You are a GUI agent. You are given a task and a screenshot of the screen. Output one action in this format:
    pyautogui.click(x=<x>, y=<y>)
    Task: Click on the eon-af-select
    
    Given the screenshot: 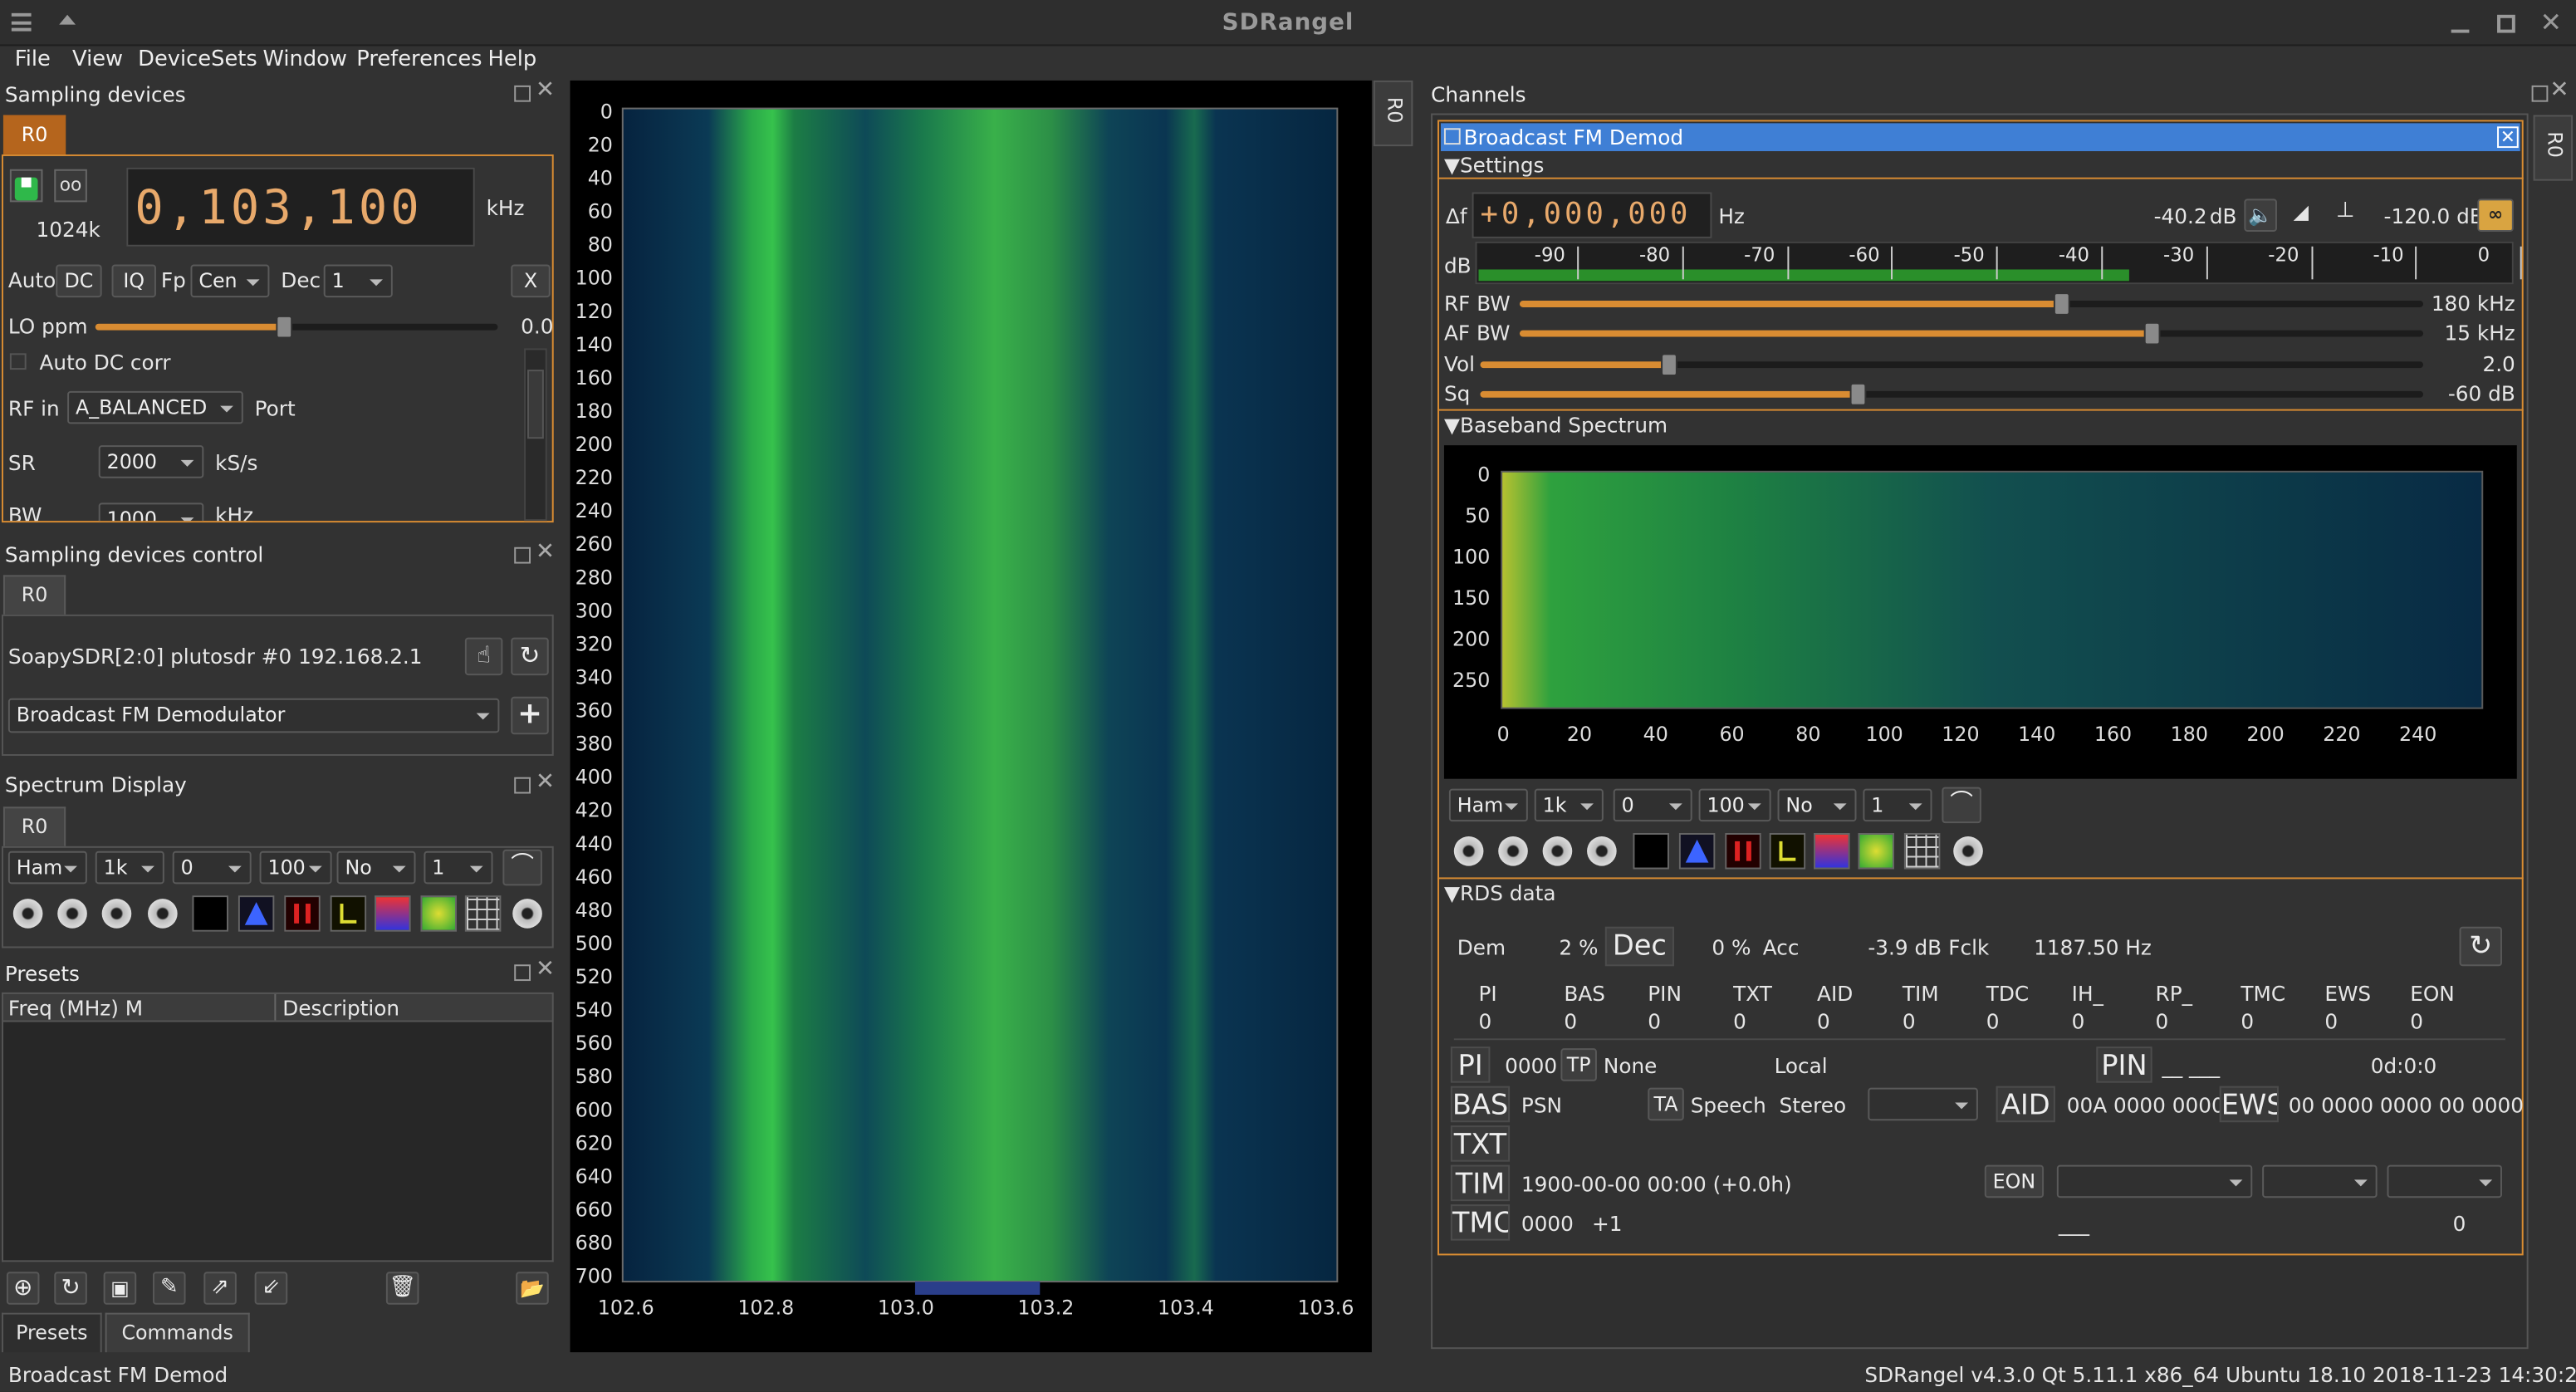 What is the action you would take?
    pyautogui.click(x=2320, y=1181)
    